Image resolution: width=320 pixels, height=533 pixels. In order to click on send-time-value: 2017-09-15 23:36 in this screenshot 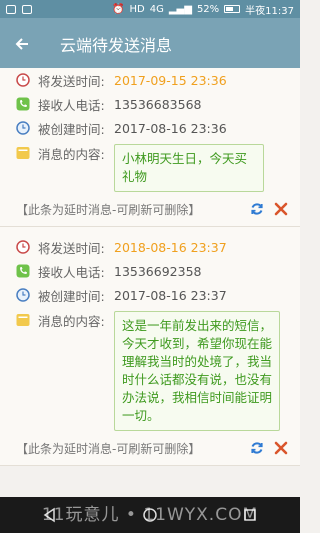, I will do `click(170, 80)`.